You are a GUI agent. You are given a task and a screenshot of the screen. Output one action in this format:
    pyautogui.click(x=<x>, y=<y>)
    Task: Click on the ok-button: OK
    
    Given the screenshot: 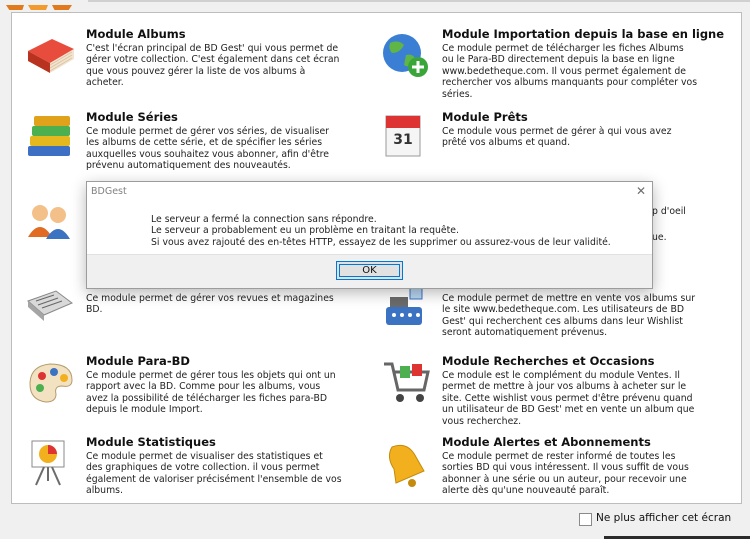 What is the action you would take?
    pyautogui.click(x=369, y=270)
    